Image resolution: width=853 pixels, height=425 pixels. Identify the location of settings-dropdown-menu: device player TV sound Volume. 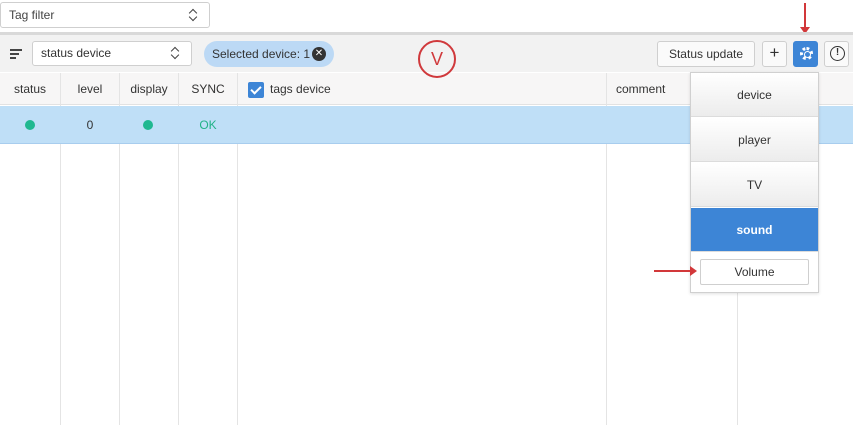
(754, 182).